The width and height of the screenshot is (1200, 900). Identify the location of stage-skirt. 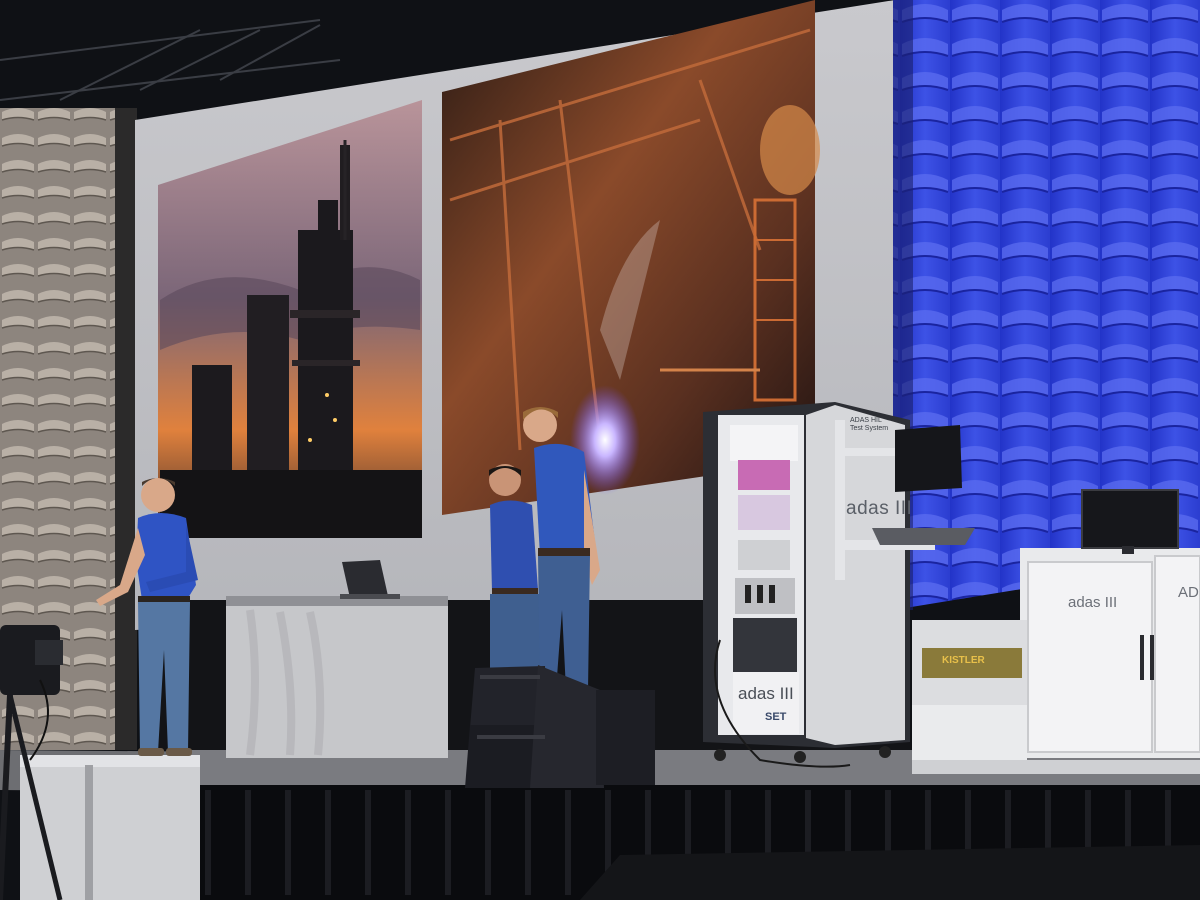
(695, 842).